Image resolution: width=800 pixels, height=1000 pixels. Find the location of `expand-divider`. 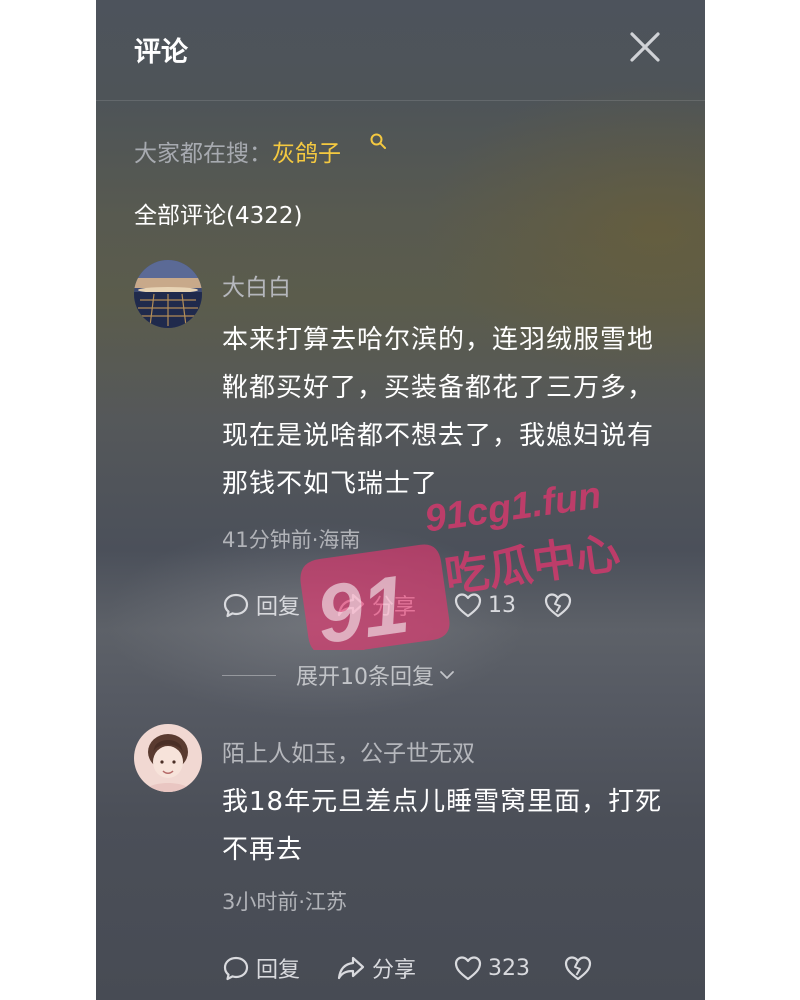

expand-divider is located at coordinates (249, 675).